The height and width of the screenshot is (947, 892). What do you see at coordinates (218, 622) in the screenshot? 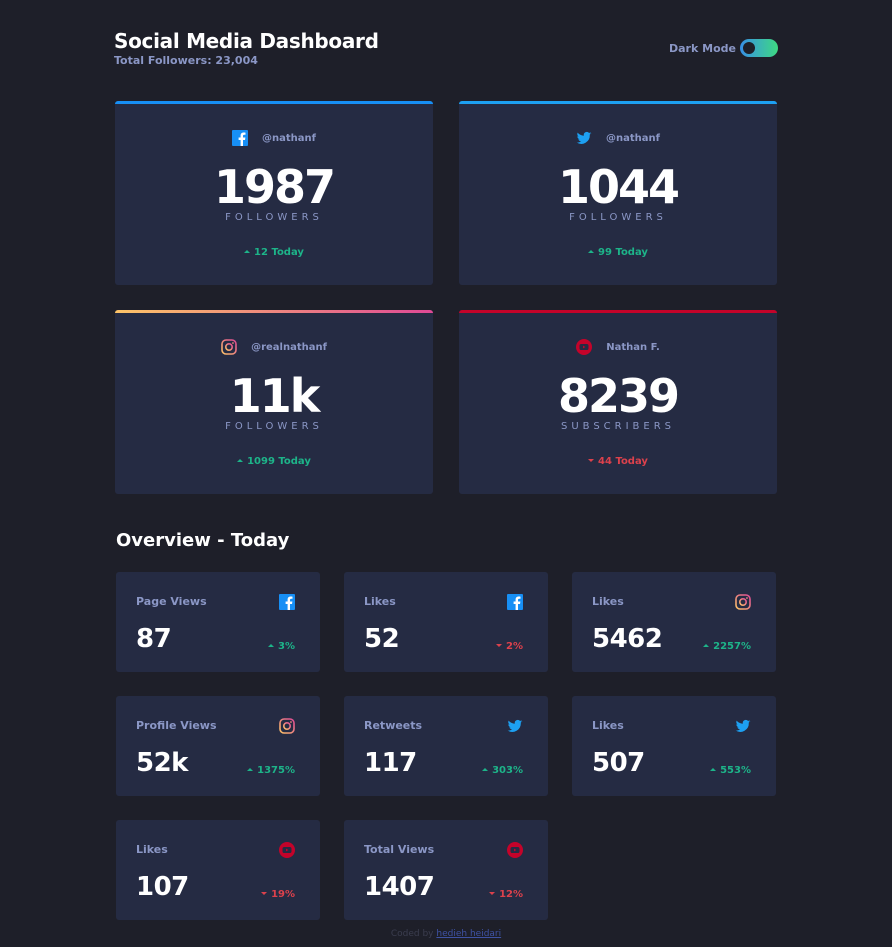
I see `overview-card: Page Views 87 3%` at bounding box center [218, 622].